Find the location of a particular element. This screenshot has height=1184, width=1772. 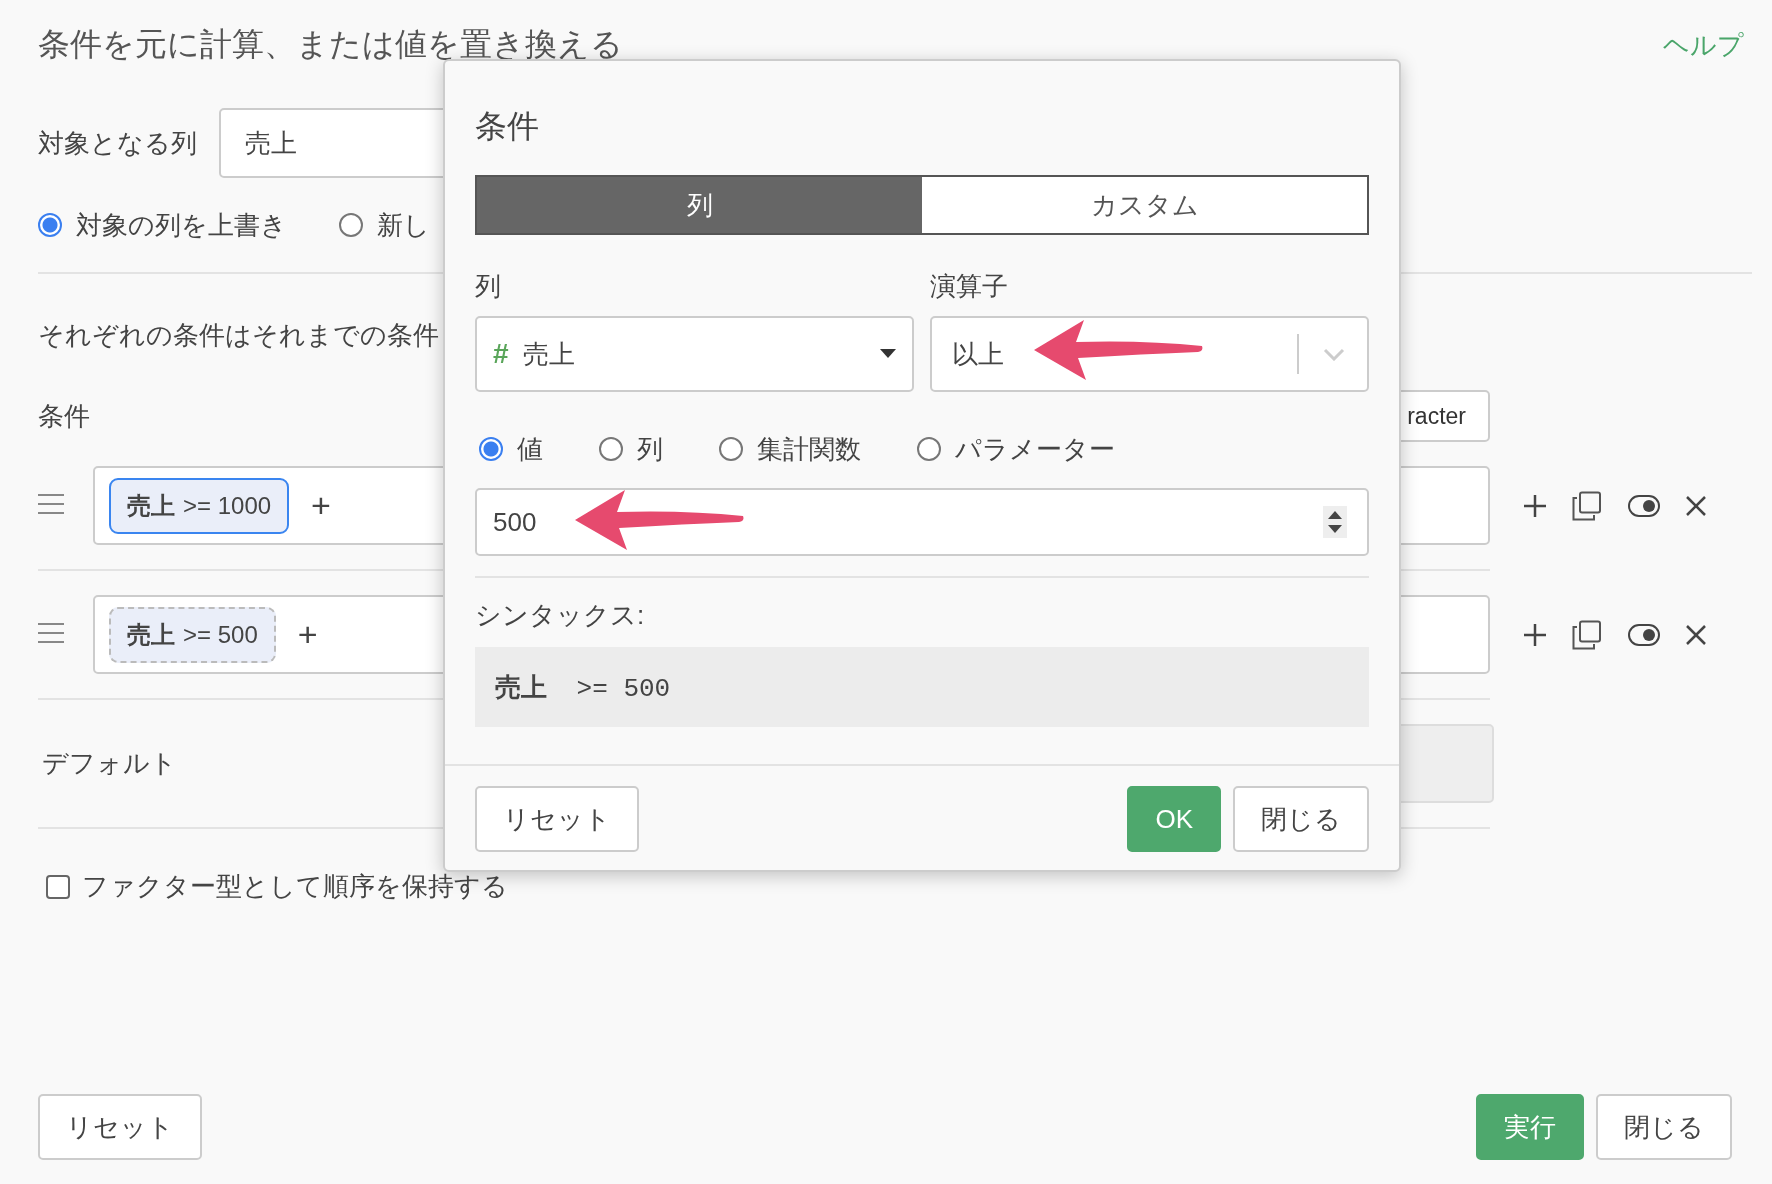

tab: カスタム is located at coordinates (1144, 205).